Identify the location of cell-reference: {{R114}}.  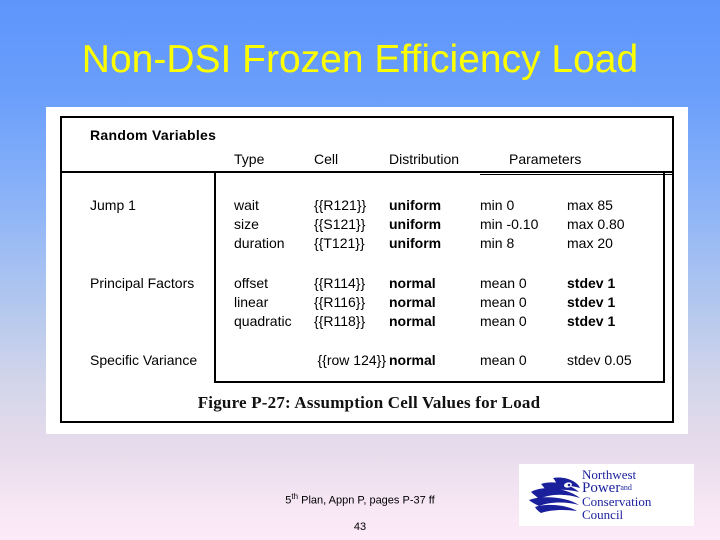
(340, 283).